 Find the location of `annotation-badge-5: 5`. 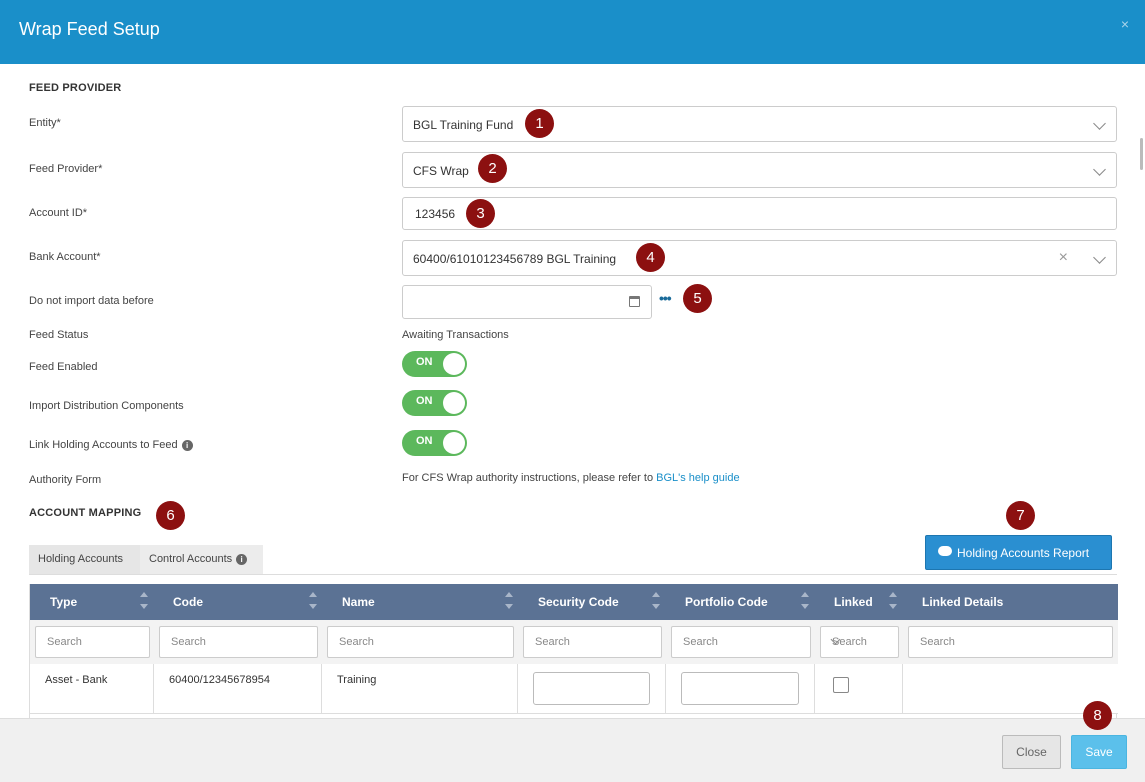

annotation-badge-5: 5 is located at coordinates (697, 298).